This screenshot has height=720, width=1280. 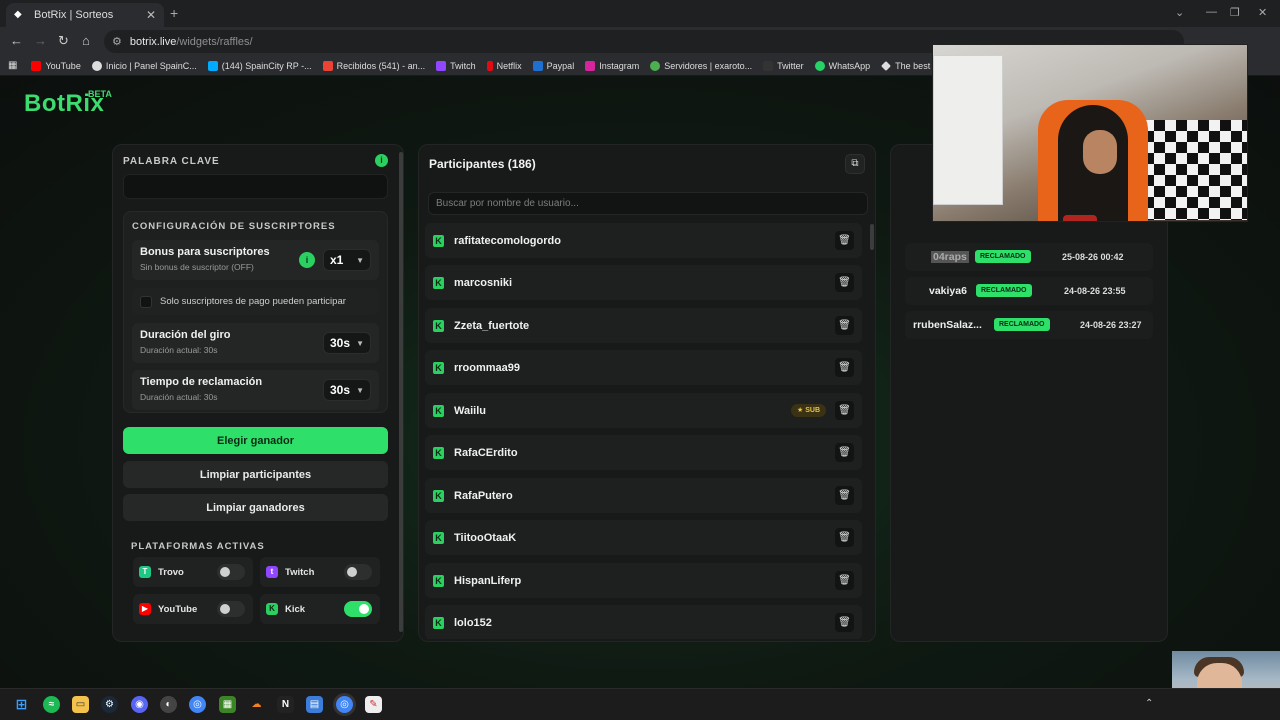 I want to click on twitch-toggle, so click(x=358, y=572).